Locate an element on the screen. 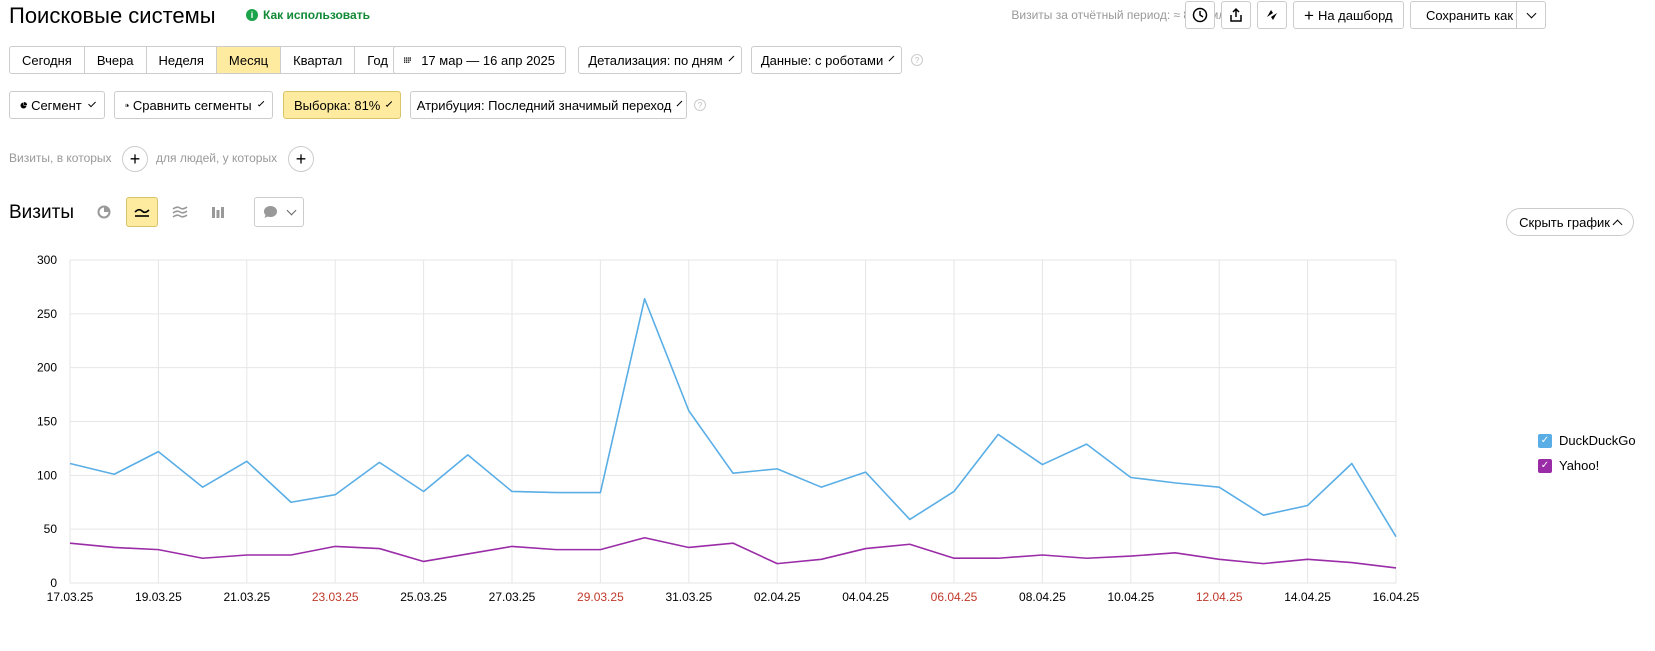 This screenshot has height=651, width=1655. chart-type-area is located at coordinates (180, 212).